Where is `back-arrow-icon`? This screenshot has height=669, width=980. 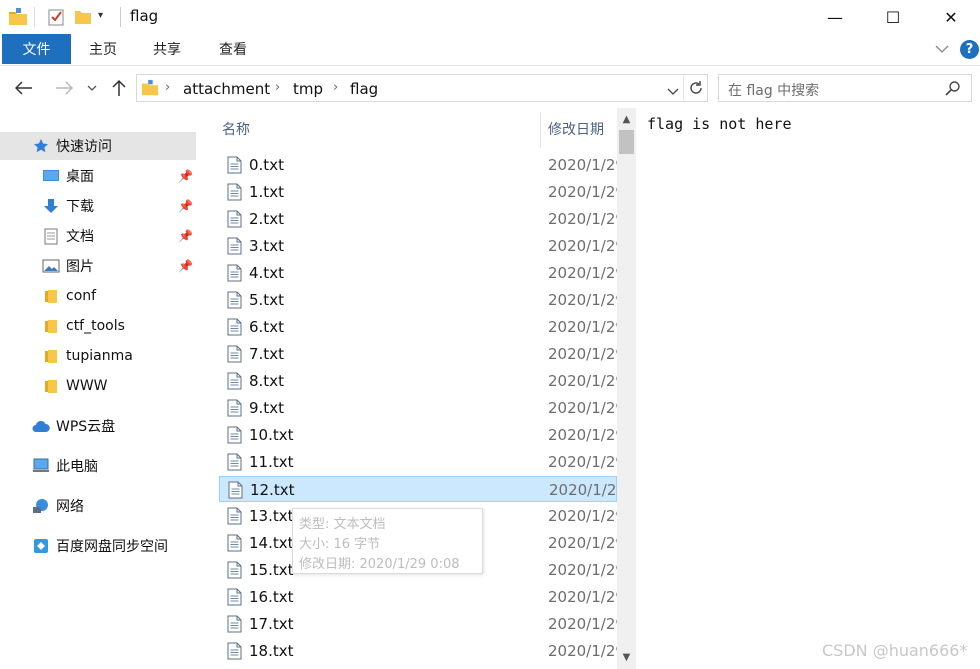
back-arrow-icon is located at coordinates (24, 88).